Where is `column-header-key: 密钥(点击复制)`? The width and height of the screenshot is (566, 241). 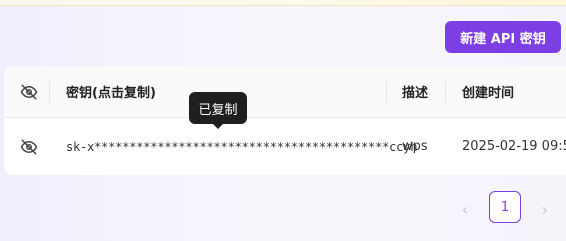
column-header-key: 密钥(点击复制) is located at coordinates (111, 93).